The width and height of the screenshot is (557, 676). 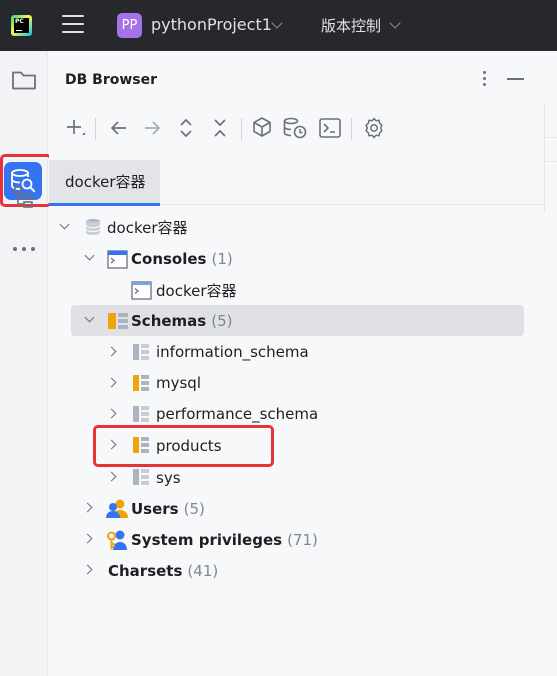 What do you see at coordinates (117, 508) in the screenshot?
I see `users-icon` at bounding box center [117, 508].